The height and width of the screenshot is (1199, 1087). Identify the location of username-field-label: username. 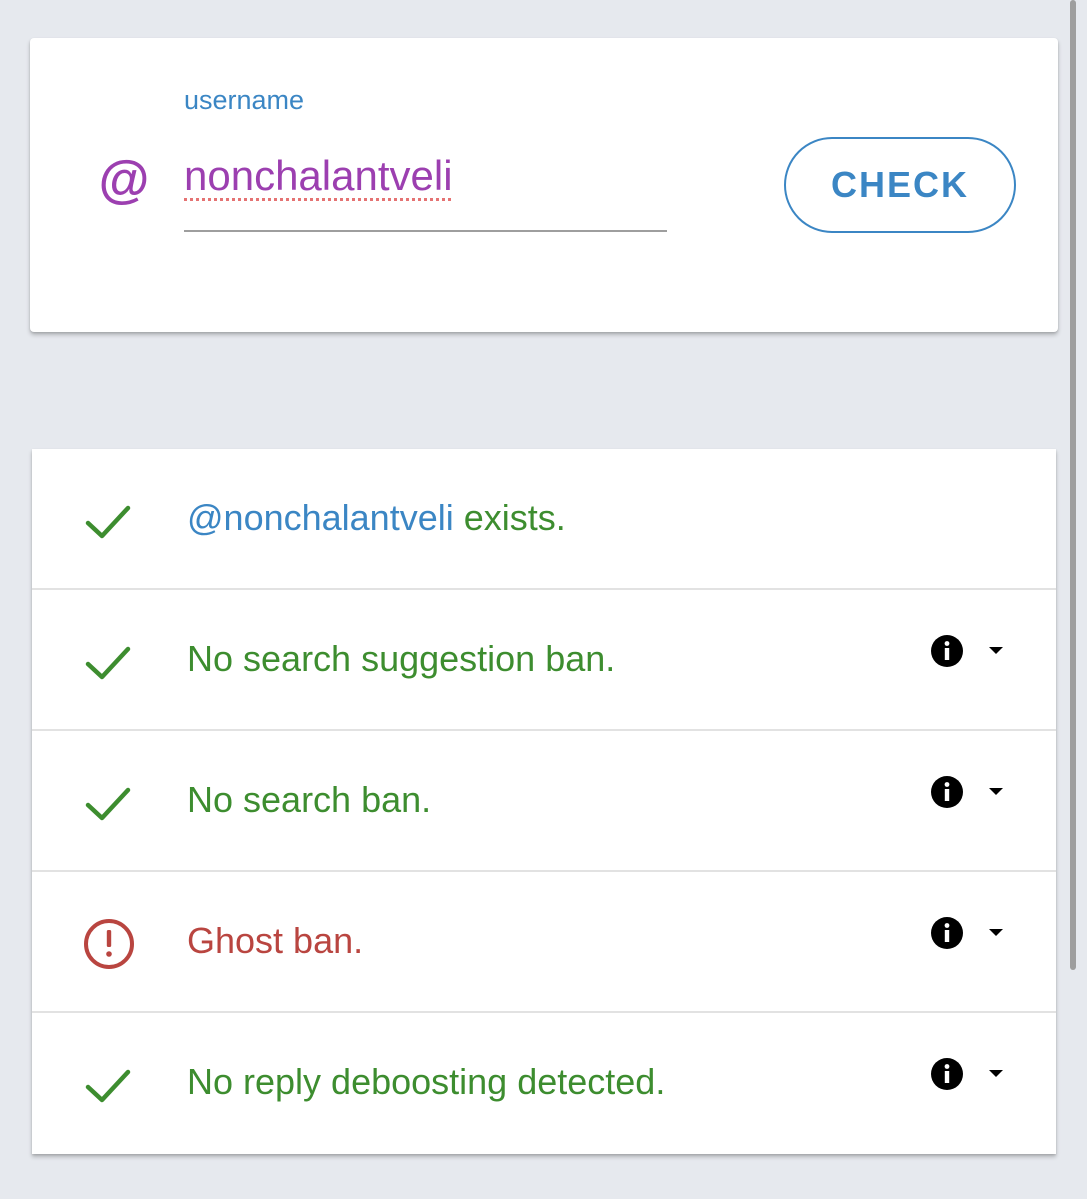
(244, 100).